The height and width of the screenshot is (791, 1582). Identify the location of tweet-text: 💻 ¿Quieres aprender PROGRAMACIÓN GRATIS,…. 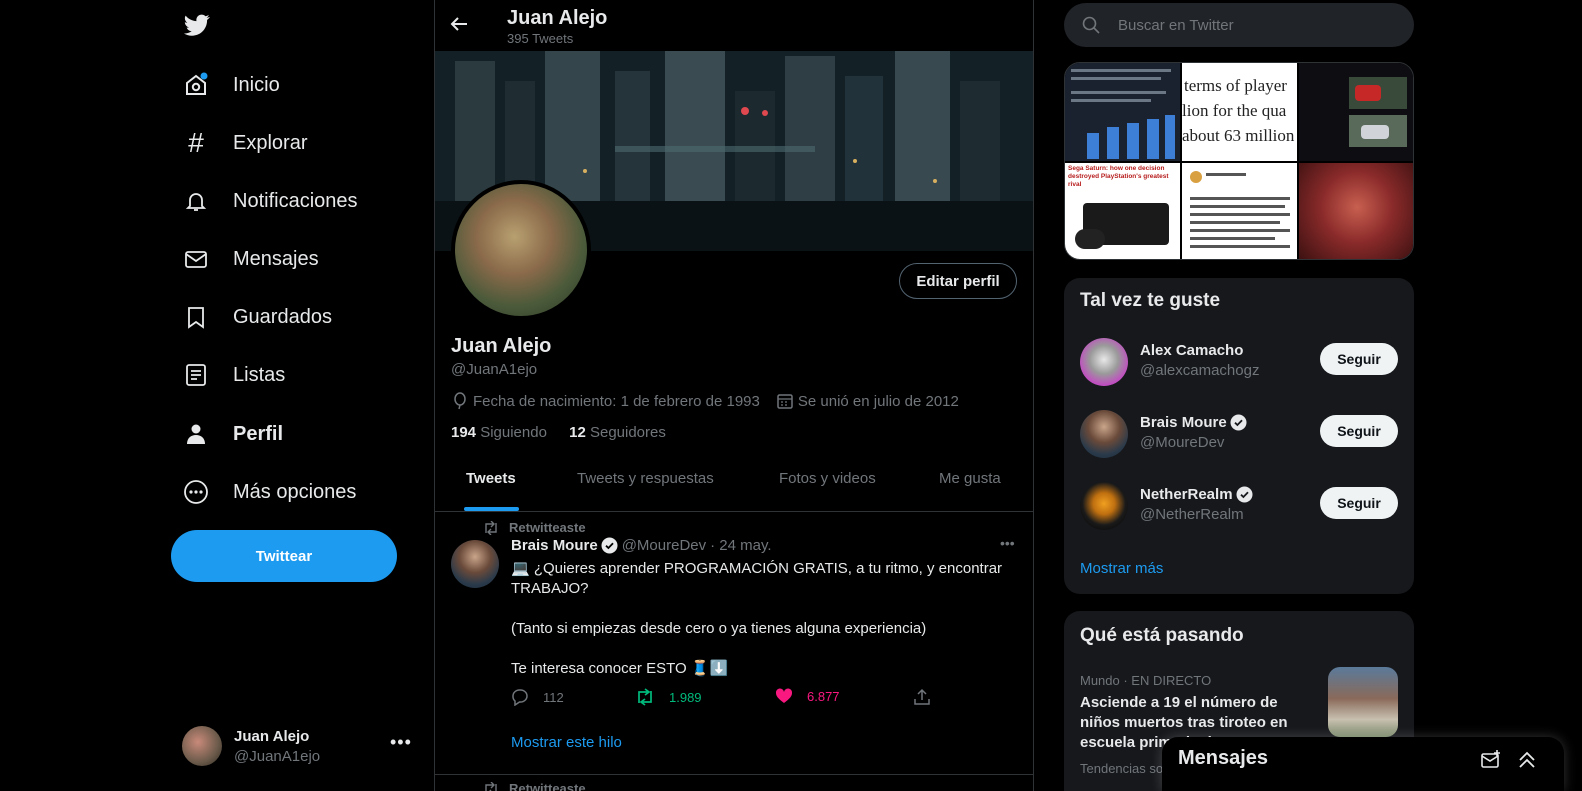
(761, 619).